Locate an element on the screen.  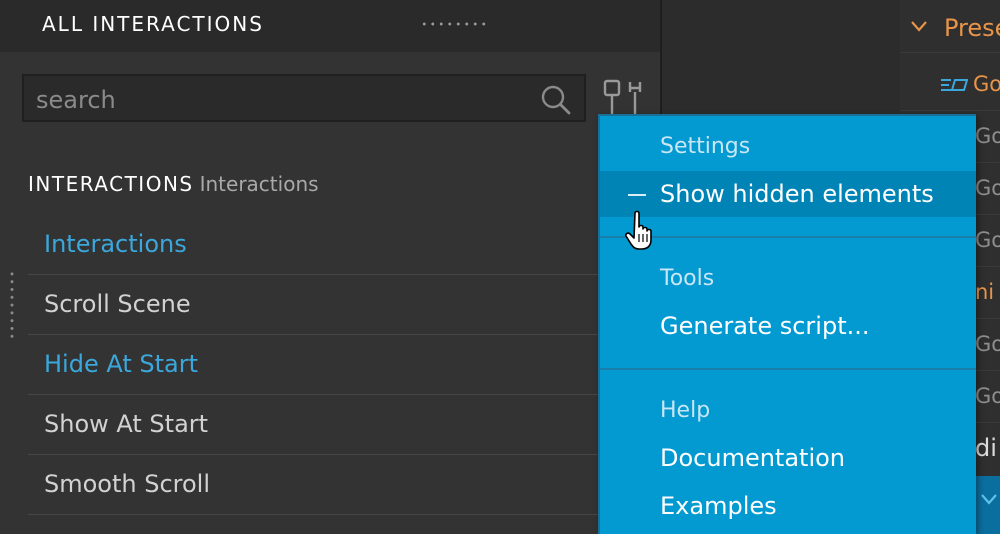
menu-heading-tools: Tools is located at coordinates (687, 278).